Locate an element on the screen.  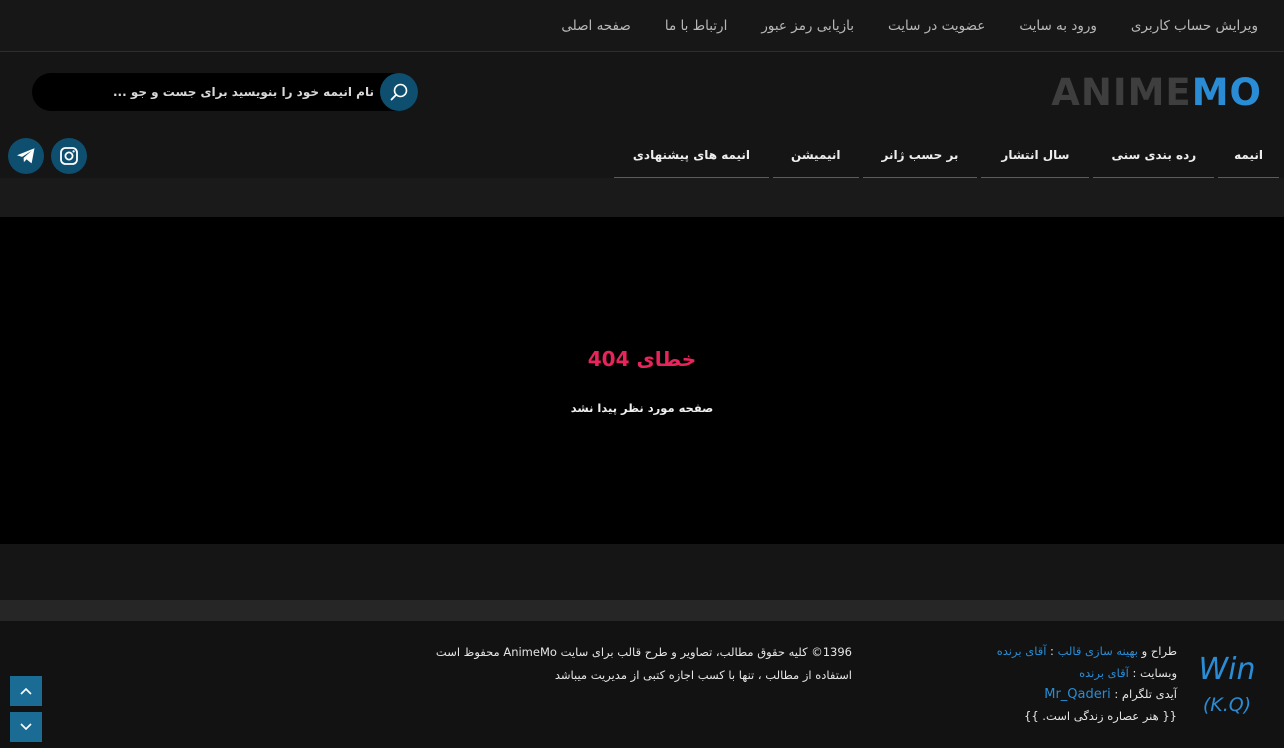
scroll-down-button is located at coordinates (26, 727).